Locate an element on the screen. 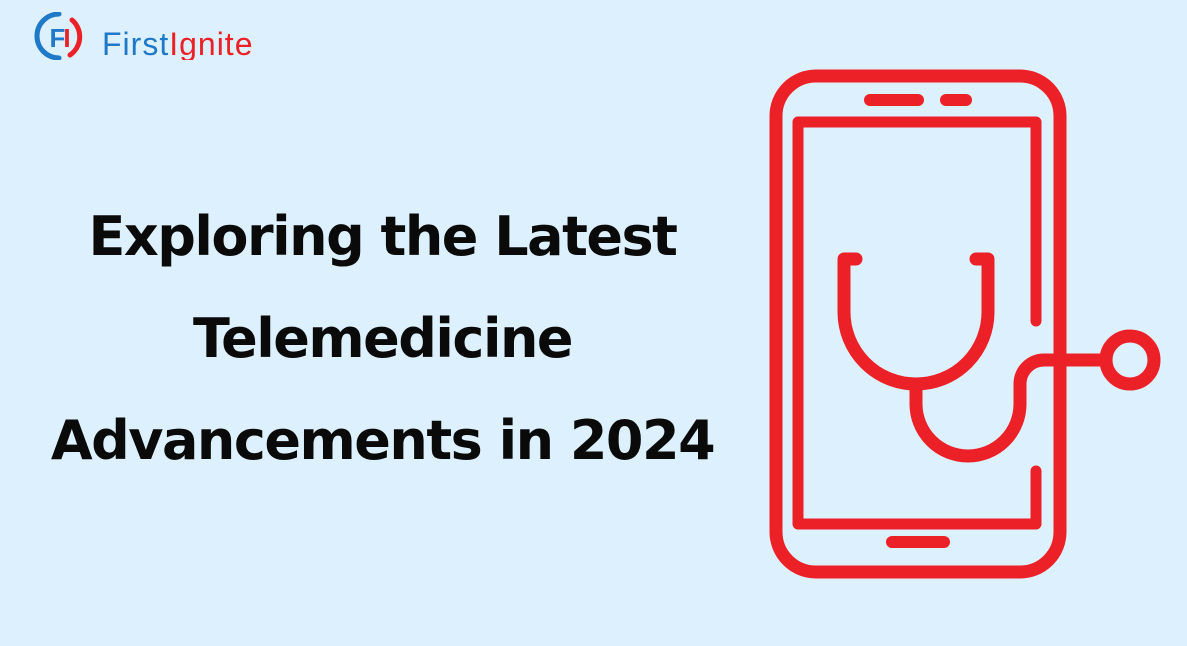 Image resolution: width=1187 pixels, height=646 pixels. firstignite-logo-graphic: FI FirstIgnite is located at coordinates (143, 36).